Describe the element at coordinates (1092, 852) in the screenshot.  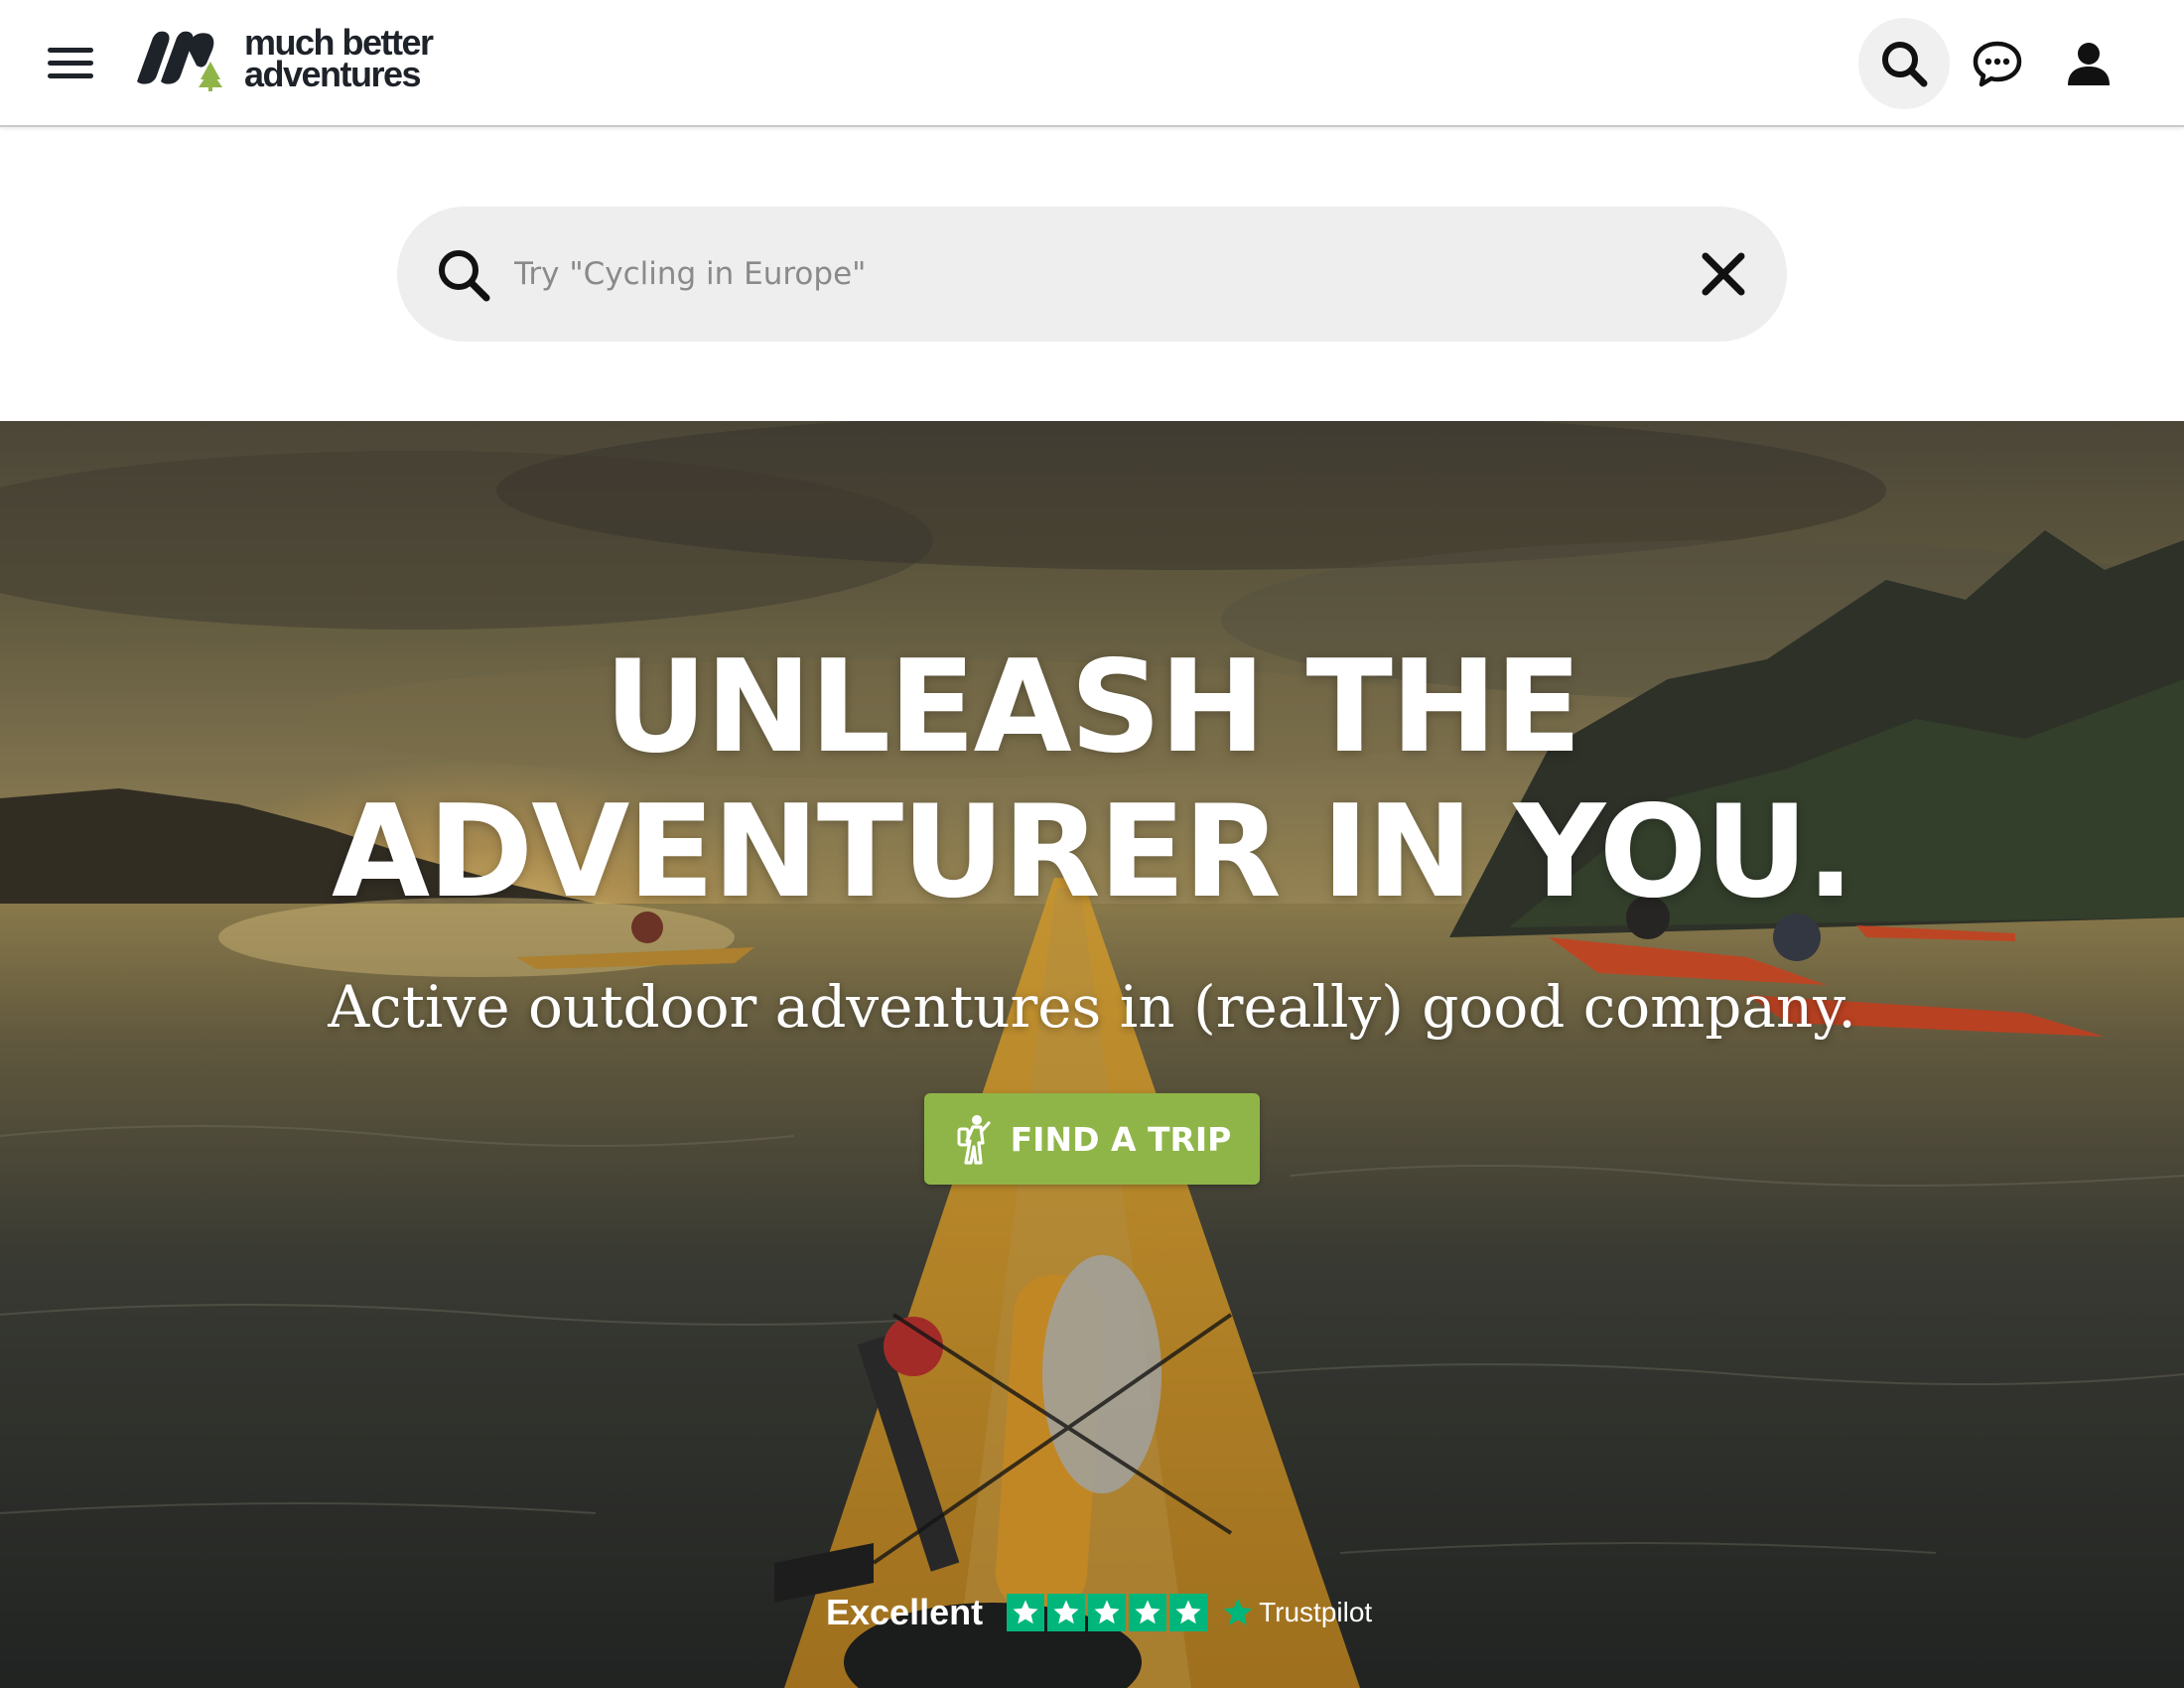
I see `hero-title-line2: ADVENTURER IN YOU.` at that location.